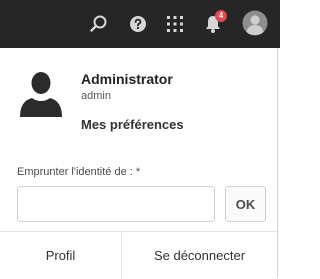 The image size is (320, 279). Describe the element at coordinates (132, 124) in the screenshot. I see `my-preferences-link: Mes préférences` at that location.